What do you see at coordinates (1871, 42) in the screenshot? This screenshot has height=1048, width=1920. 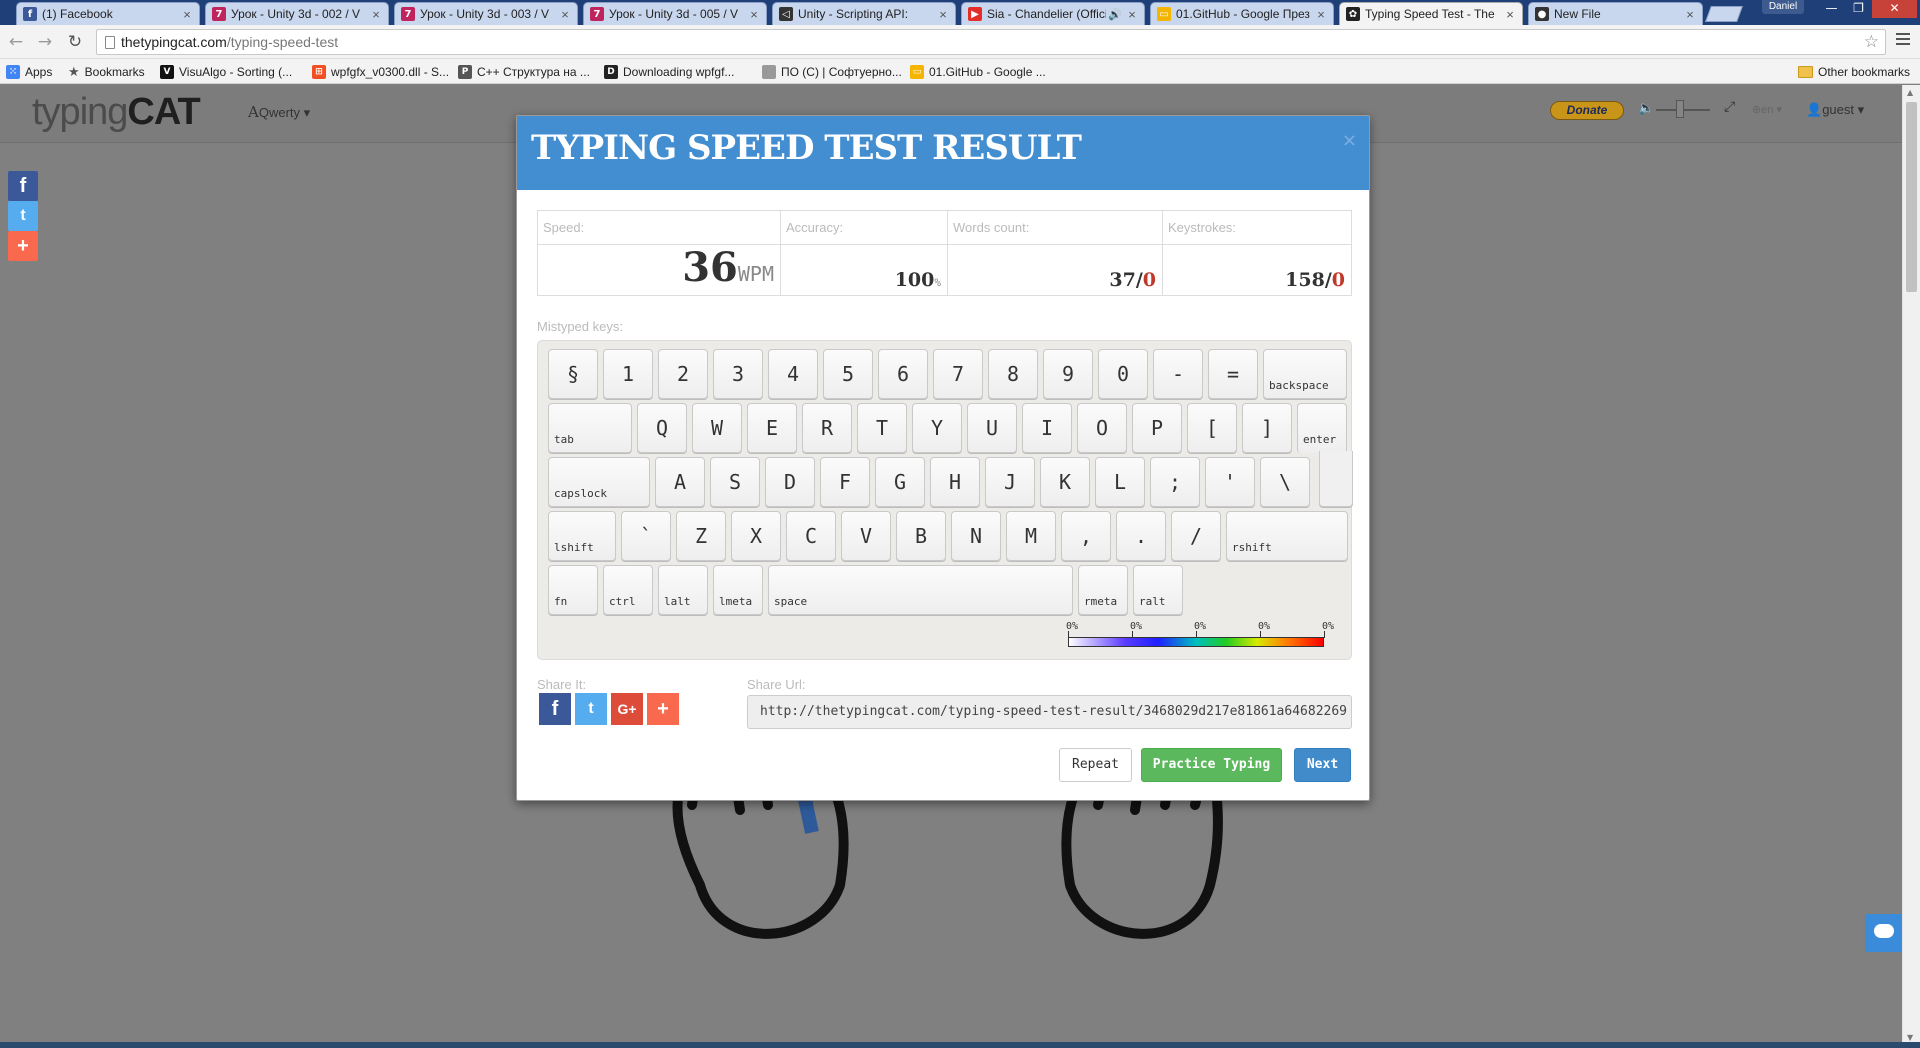 I see `bookmark-star-icon: ☆` at bounding box center [1871, 42].